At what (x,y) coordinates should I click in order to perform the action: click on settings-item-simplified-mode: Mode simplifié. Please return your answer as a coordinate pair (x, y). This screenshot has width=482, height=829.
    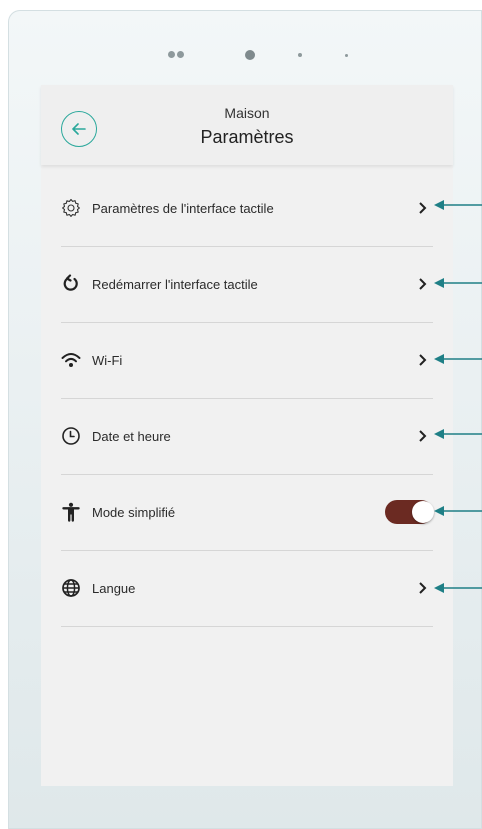
    Looking at the image, I should click on (247, 512).